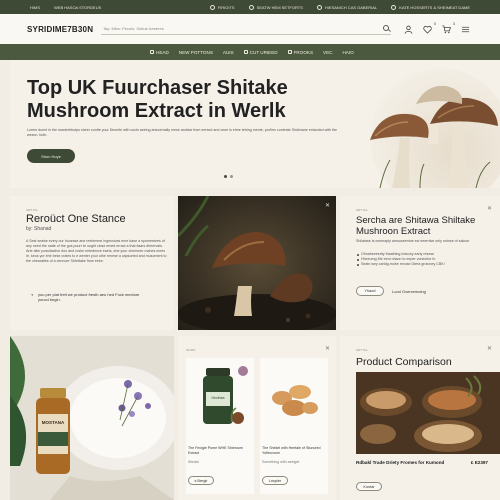 This screenshot has height=500, width=500. Describe the element at coordinates (62, 29) in the screenshot. I see `site-logo: SYRIDIME7B30N` at that location.